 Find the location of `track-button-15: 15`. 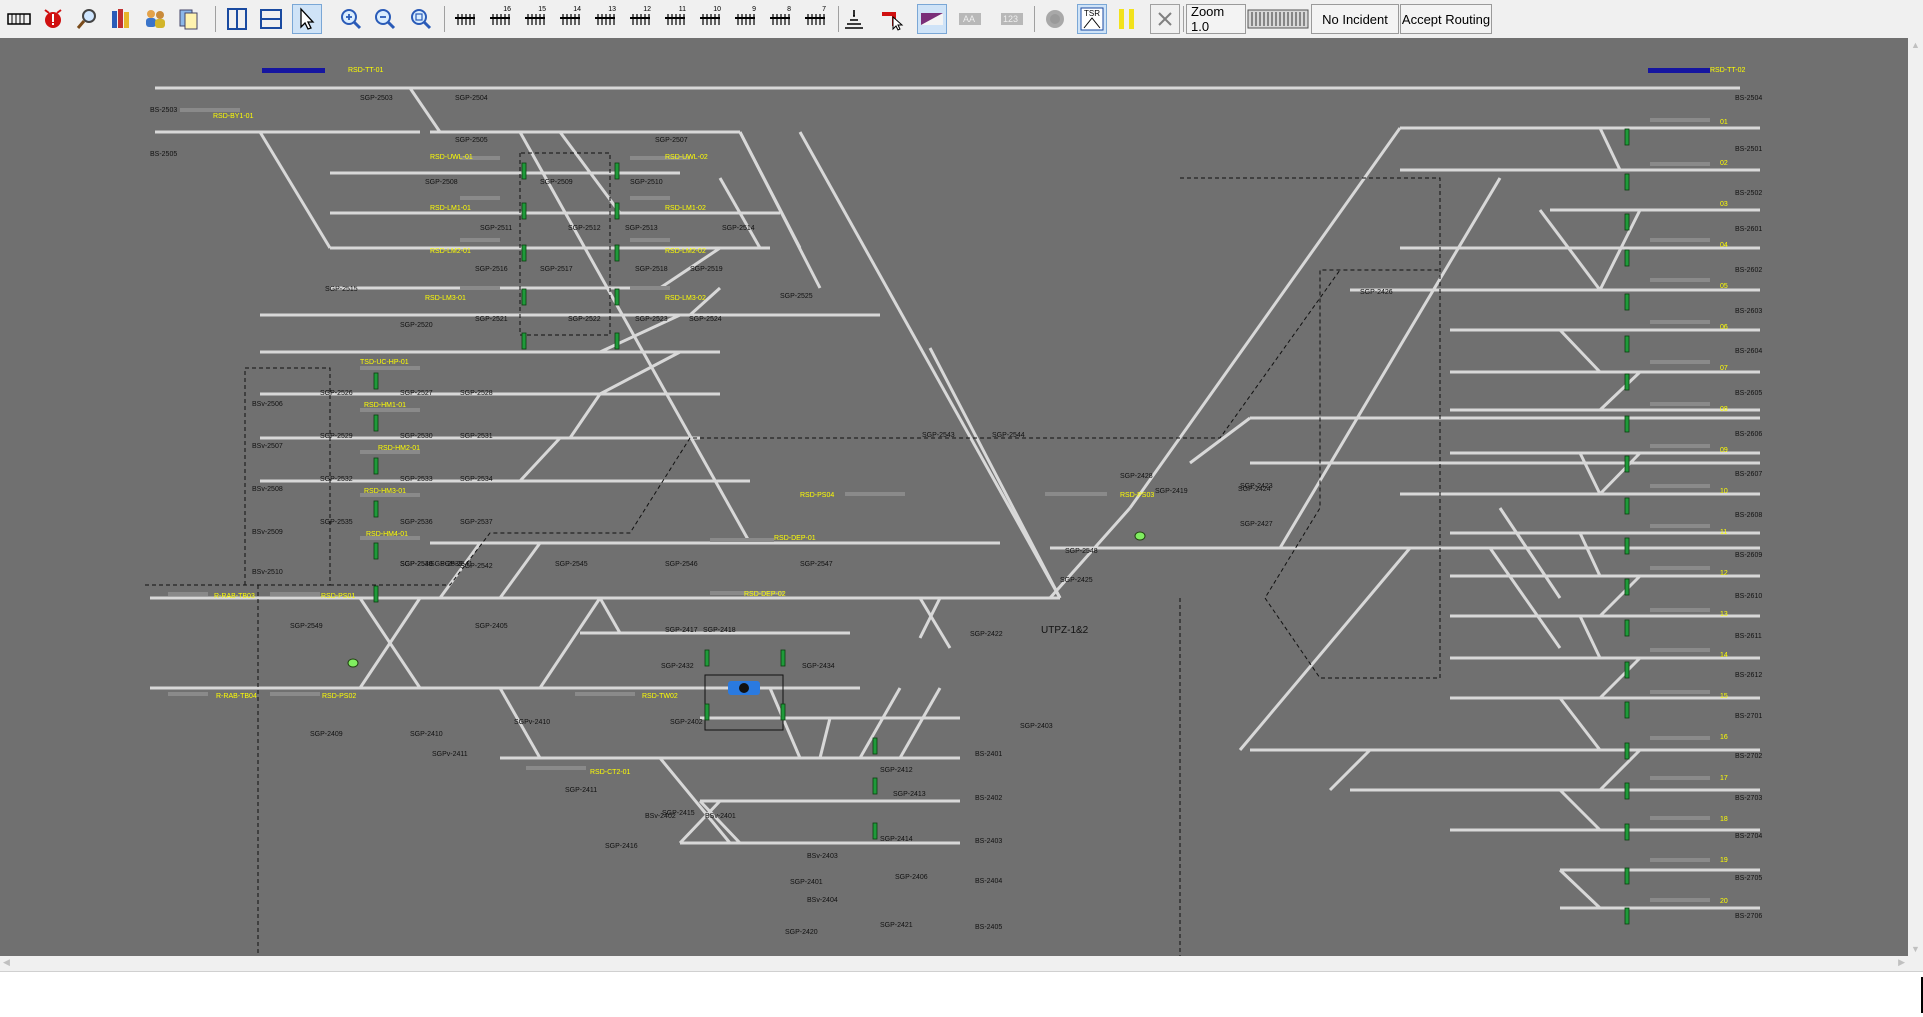

track-button-15: 15 is located at coordinates (535, 19).